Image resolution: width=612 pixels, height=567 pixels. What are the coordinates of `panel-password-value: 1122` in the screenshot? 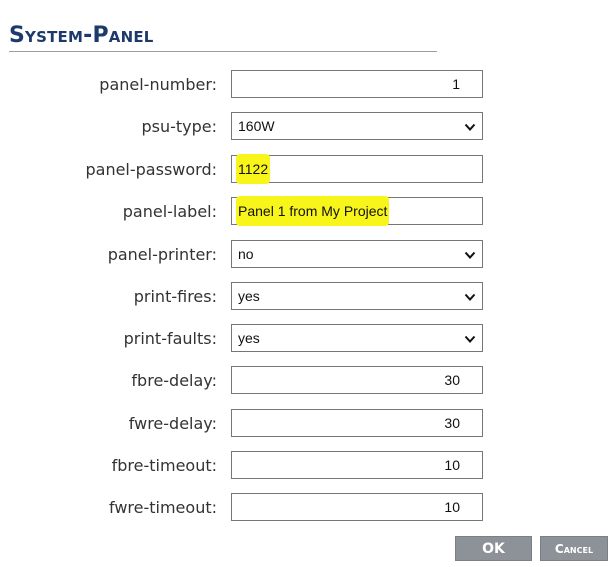 It's located at (253, 169).